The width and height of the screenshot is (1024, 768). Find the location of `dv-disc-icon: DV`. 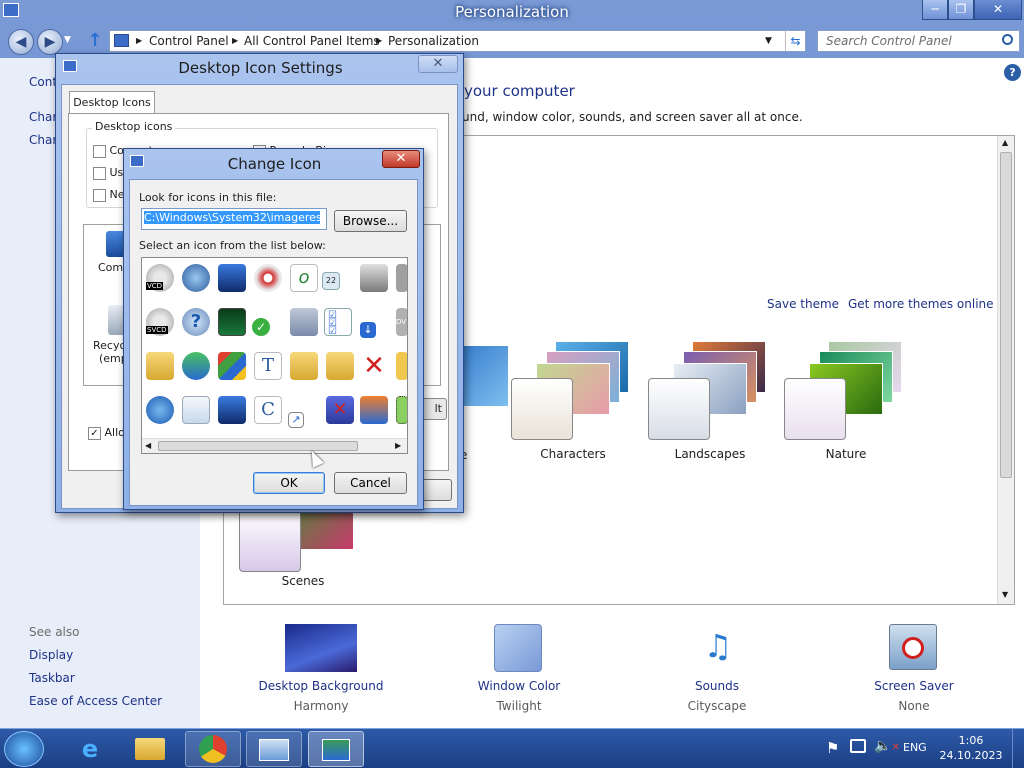

dv-disc-icon: DV is located at coordinates (401, 322).